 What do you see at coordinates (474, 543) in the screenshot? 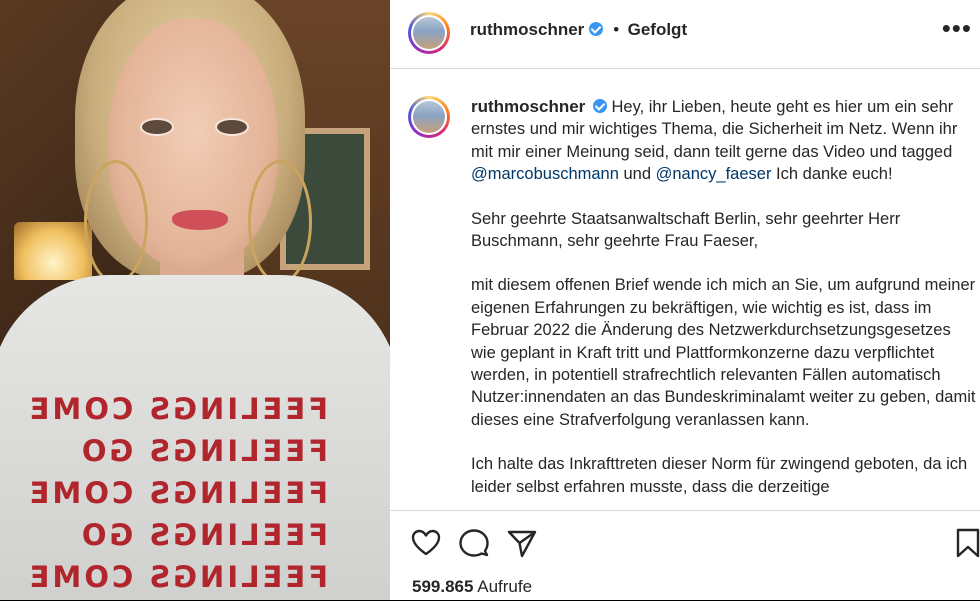
I see `comment-icon` at bounding box center [474, 543].